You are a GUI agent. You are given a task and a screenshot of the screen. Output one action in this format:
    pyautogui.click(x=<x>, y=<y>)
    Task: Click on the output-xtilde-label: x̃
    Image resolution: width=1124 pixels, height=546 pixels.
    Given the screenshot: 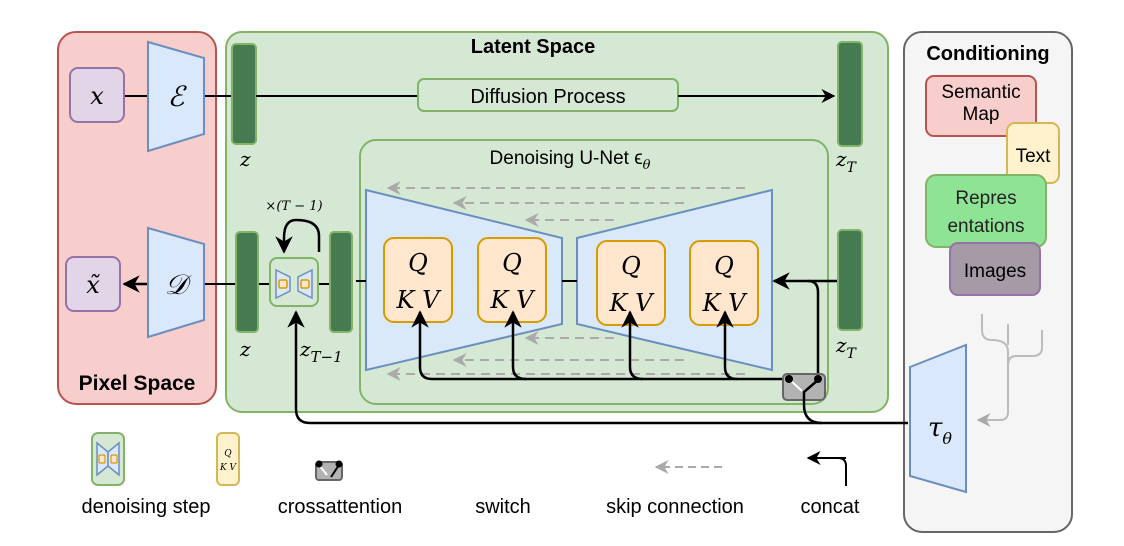 What is the action you would take?
    pyautogui.click(x=93, y=285)
    